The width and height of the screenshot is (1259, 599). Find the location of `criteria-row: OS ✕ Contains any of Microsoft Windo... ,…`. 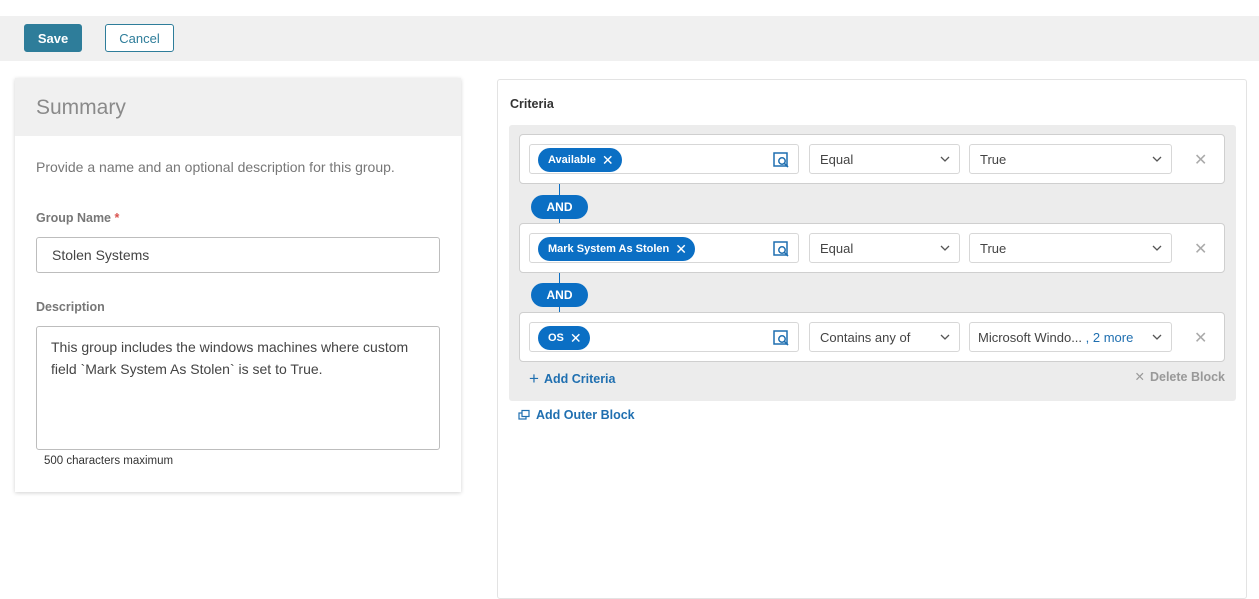

criteria-row: OS ✕ Contains any of Microsoft Windo... ,… is located at coordinates (872, 337).